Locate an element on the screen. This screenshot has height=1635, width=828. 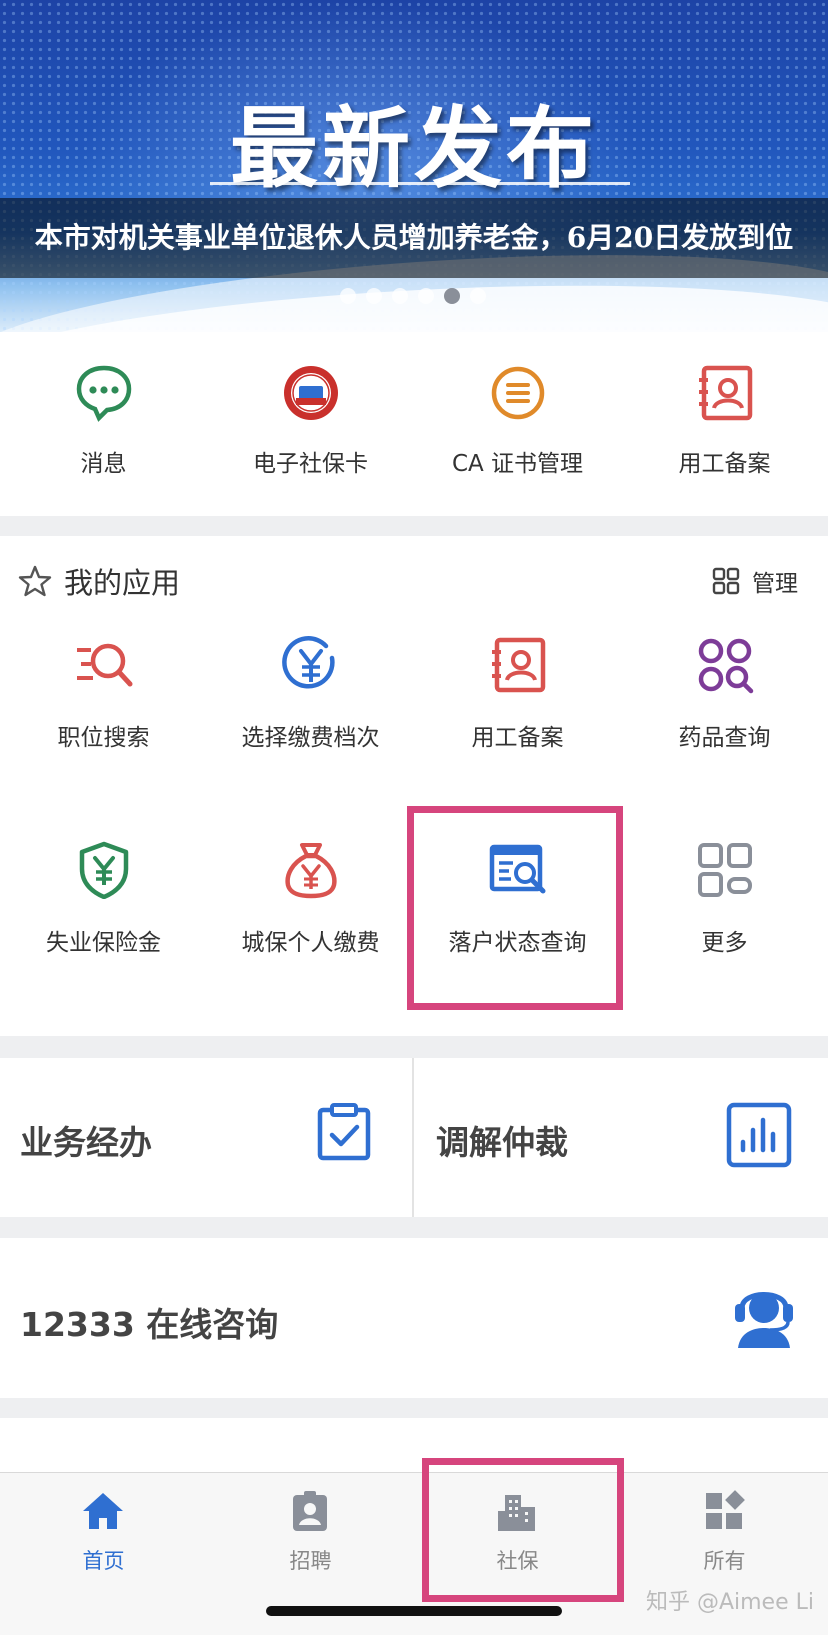
tab-home: 首页 is located at coordinates (103, 1554).